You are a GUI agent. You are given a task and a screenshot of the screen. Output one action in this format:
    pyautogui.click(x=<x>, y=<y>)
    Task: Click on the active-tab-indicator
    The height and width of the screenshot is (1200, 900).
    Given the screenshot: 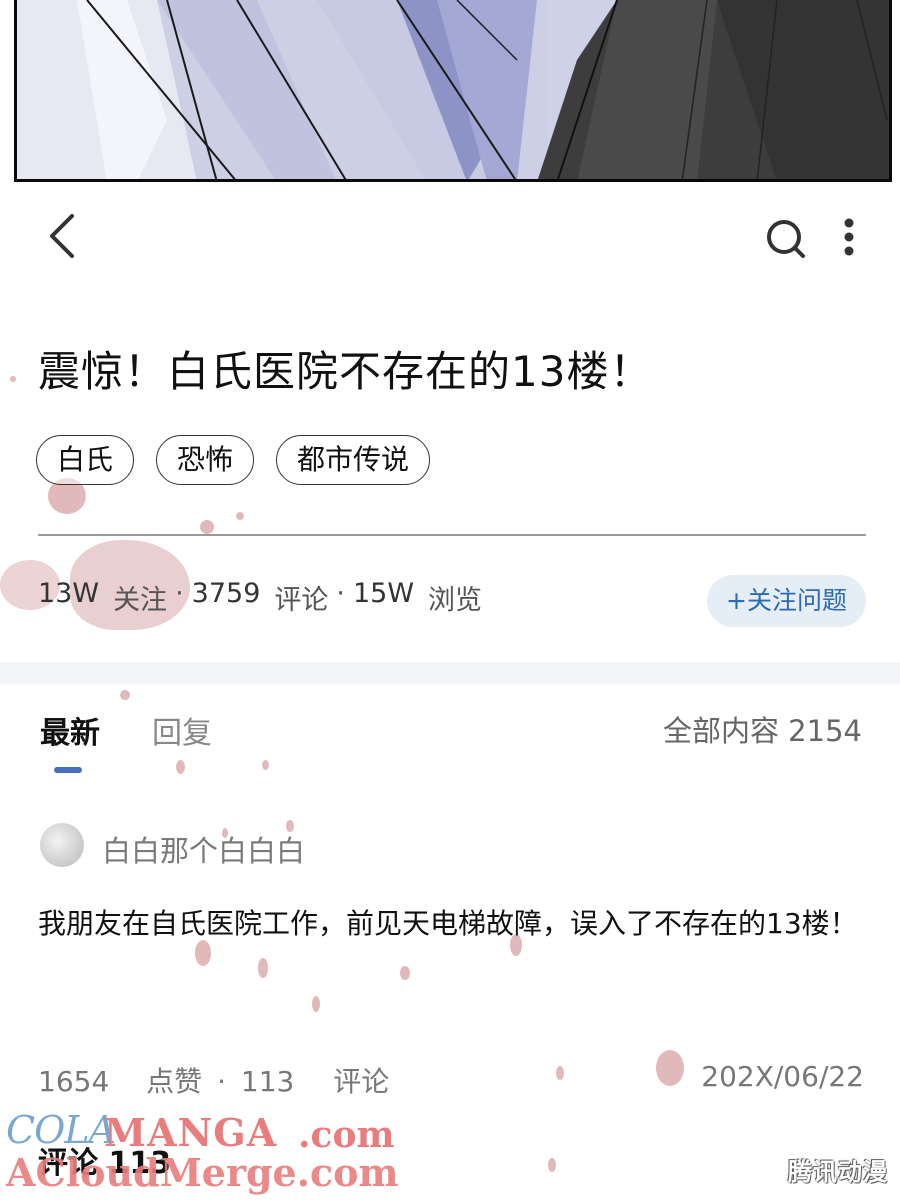 What is the action you would take?
    pyautogui.click(x=68, y=770)
    